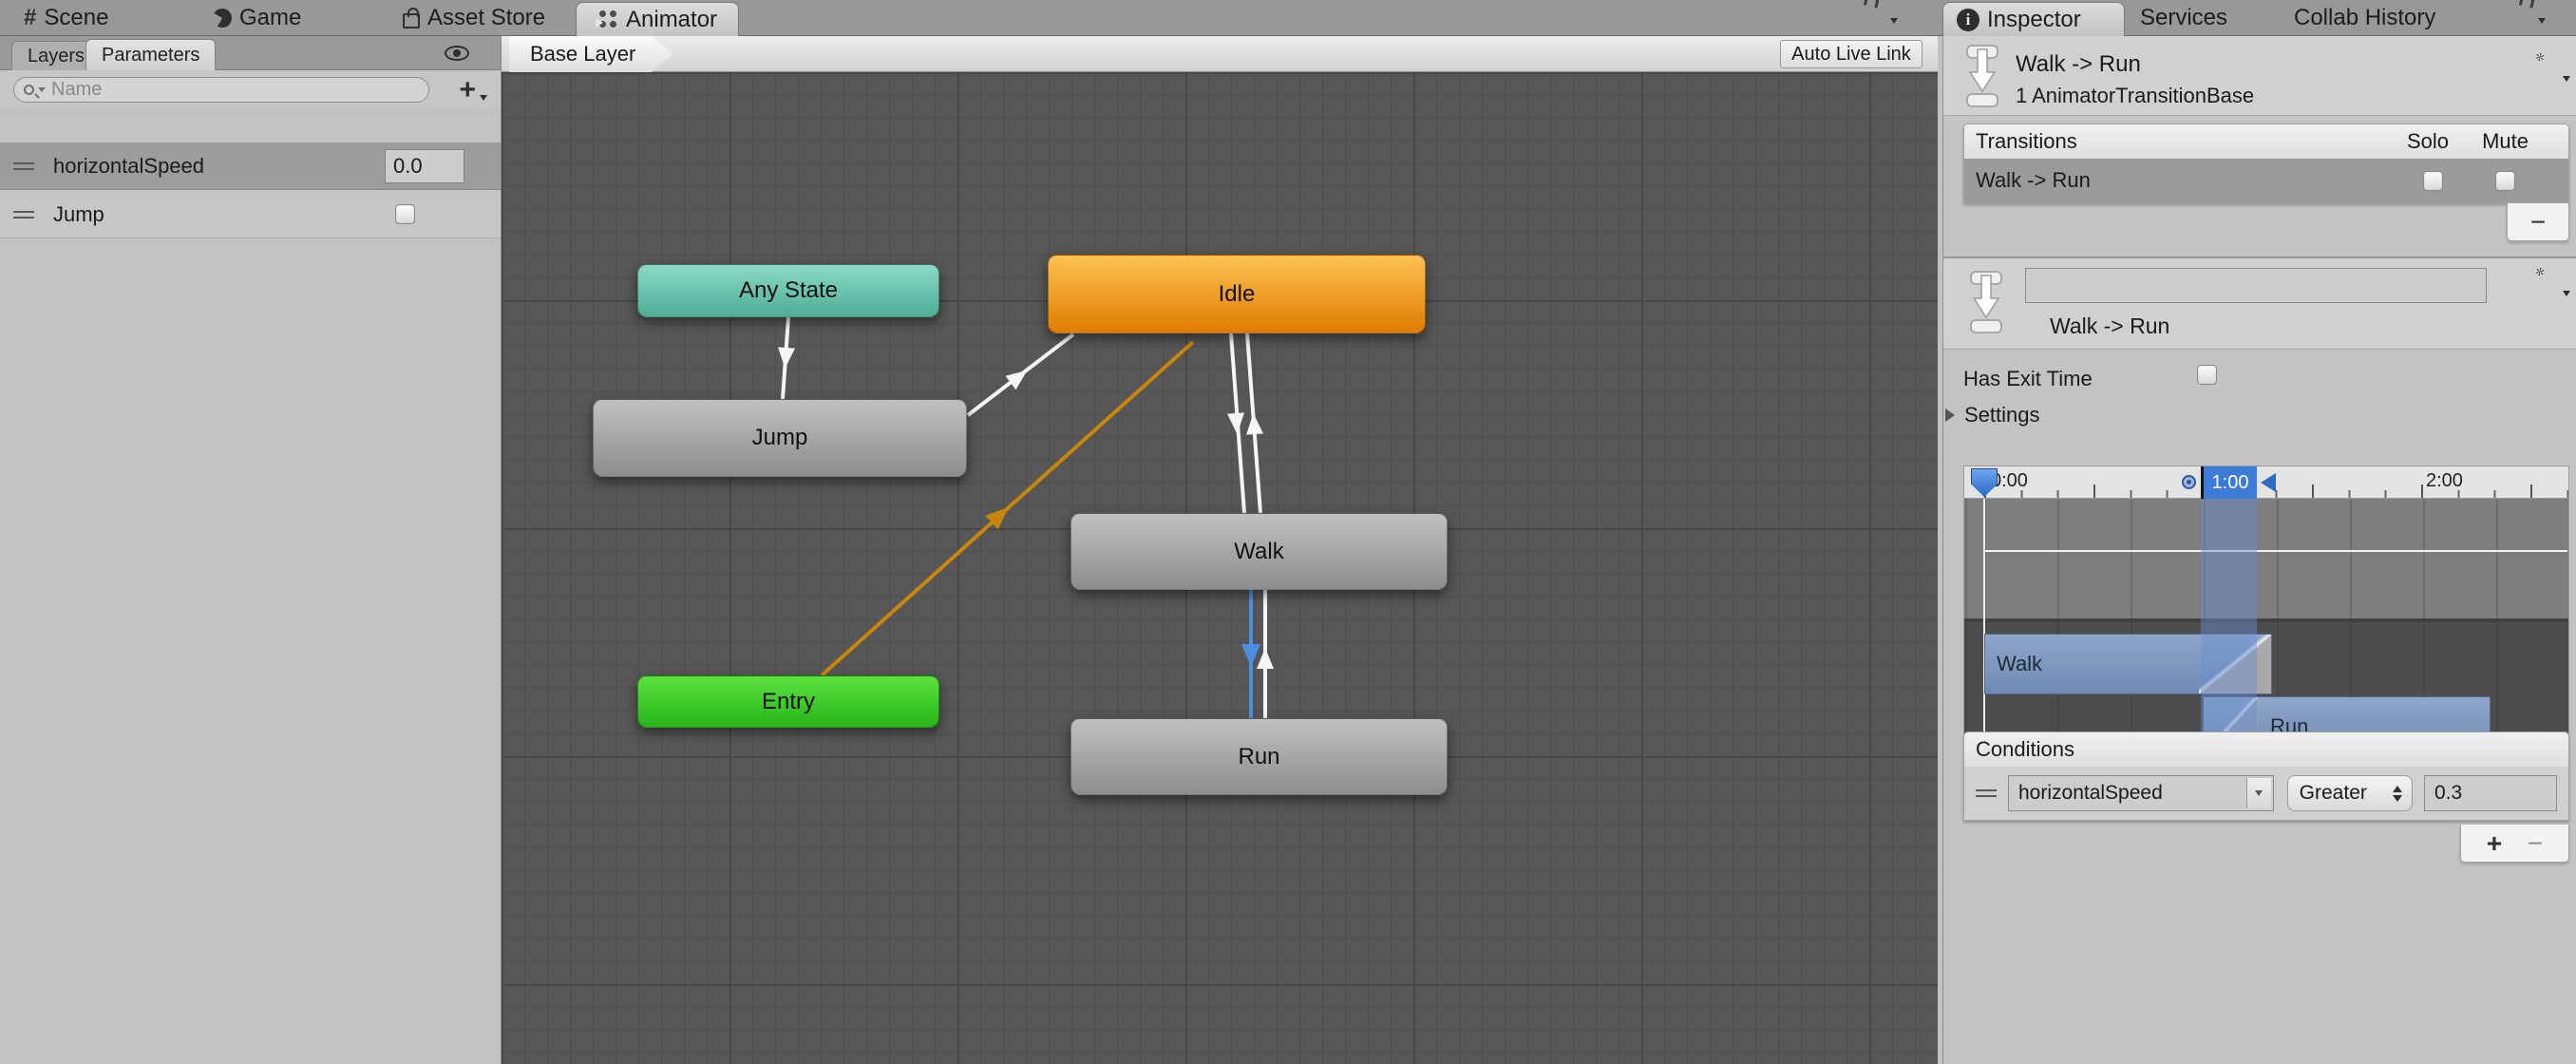 The height and width of the screenshot is (1064, 2576). Describe the element at coordinates (424, 165) in the screenshot. I see `parameter-value-field` at that location.